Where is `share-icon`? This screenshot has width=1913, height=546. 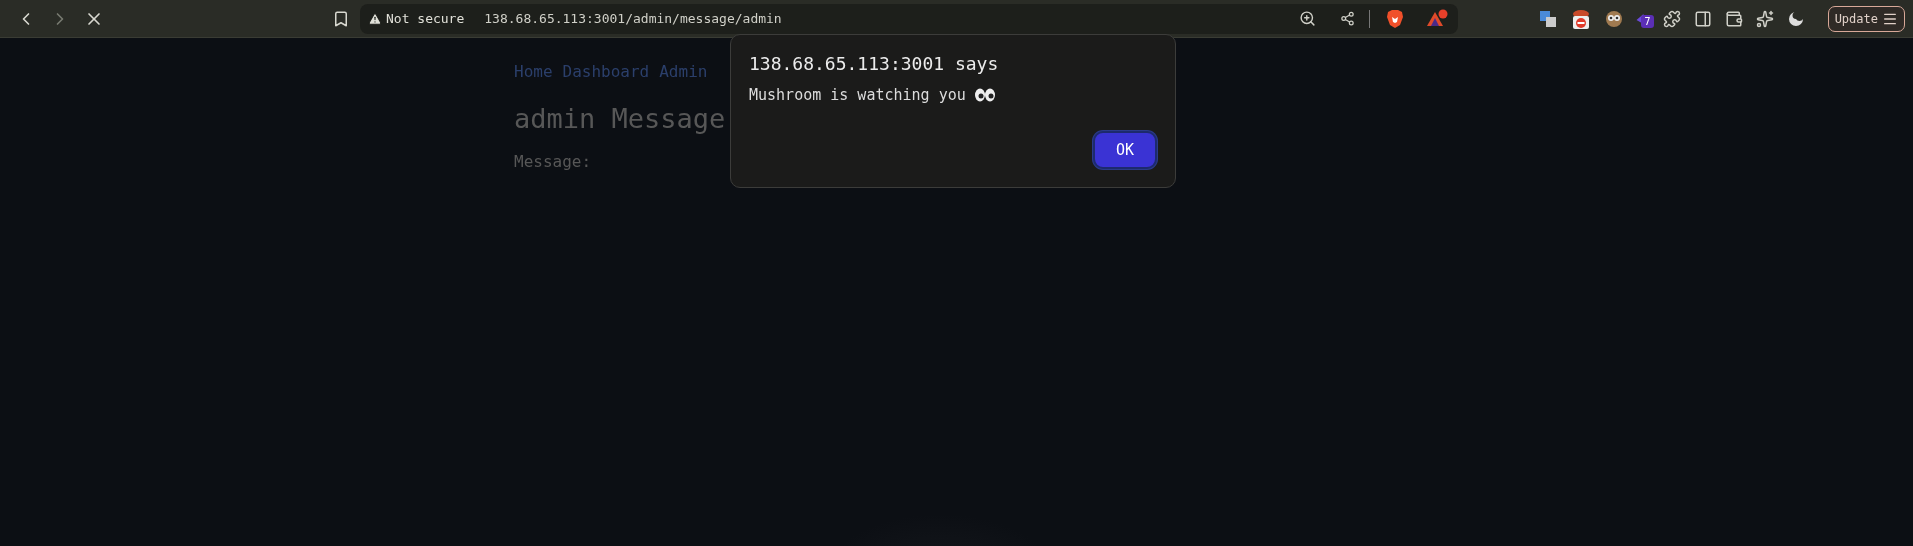 share-icon is located at coordinates (1347, 18).